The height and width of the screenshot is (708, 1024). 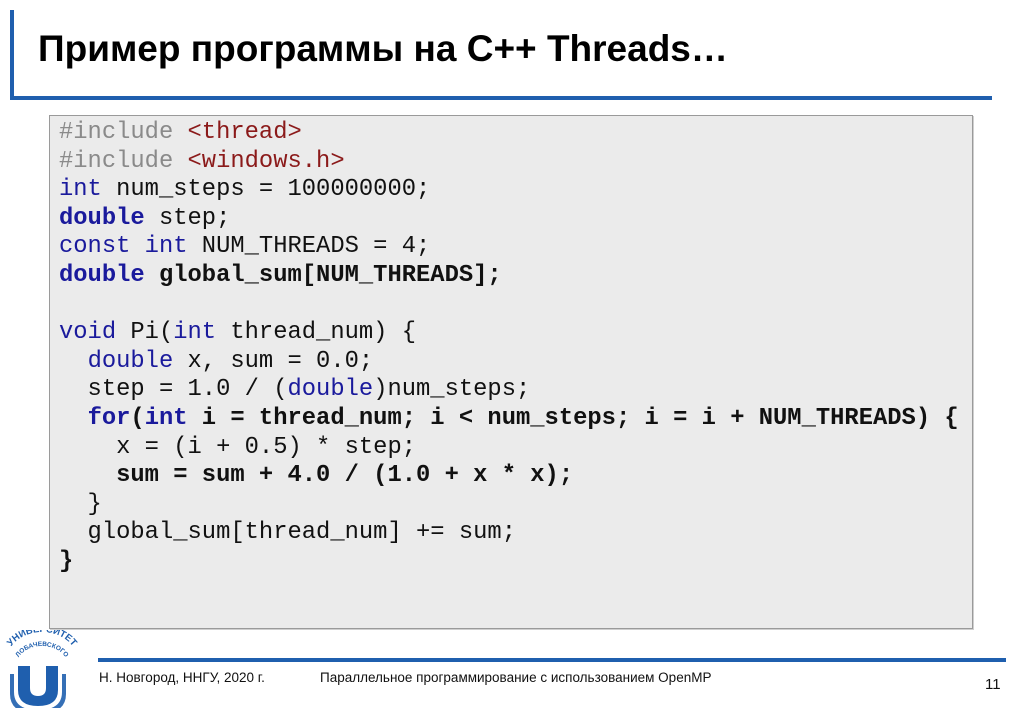 I want to click on code-token: )num_steps;, so click(x=452, y=390).